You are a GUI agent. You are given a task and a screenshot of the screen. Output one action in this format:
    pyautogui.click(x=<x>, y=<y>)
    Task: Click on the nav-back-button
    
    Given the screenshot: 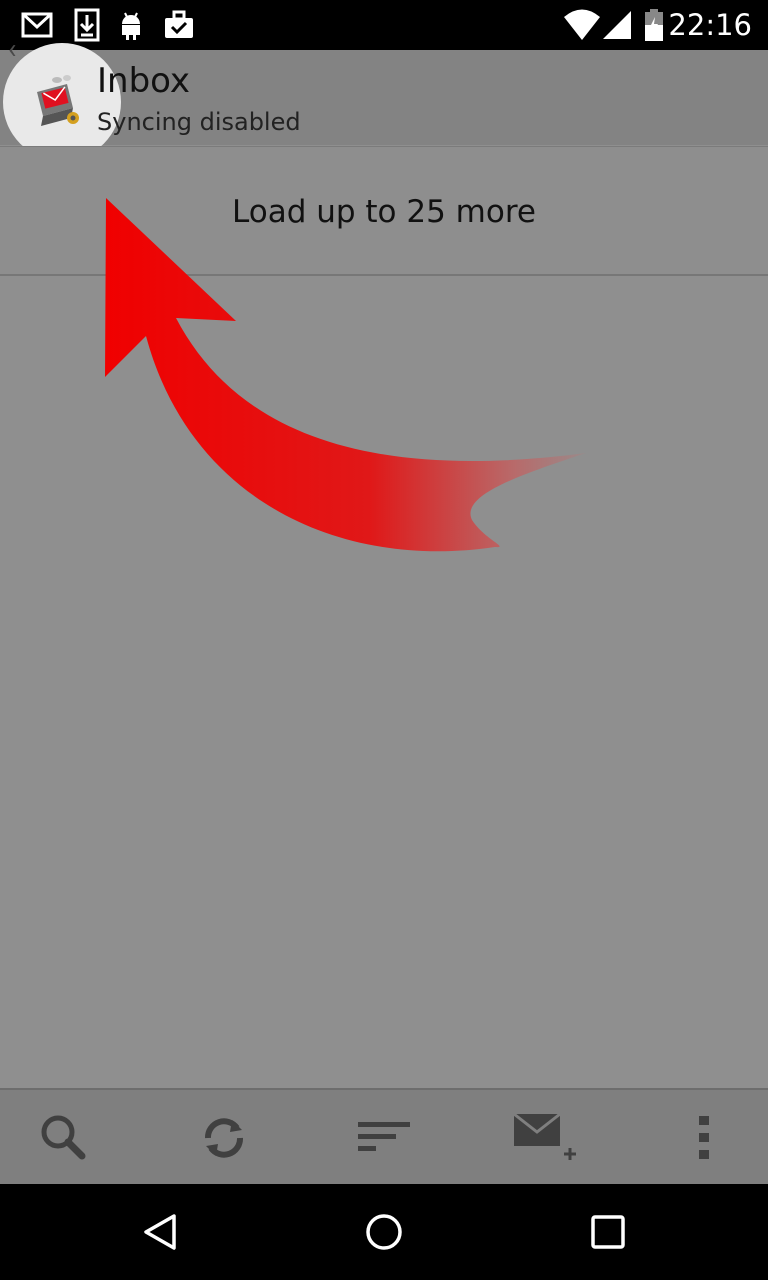 What is the action you would take?
    pyautogui.click(x=160, y=1232)
    